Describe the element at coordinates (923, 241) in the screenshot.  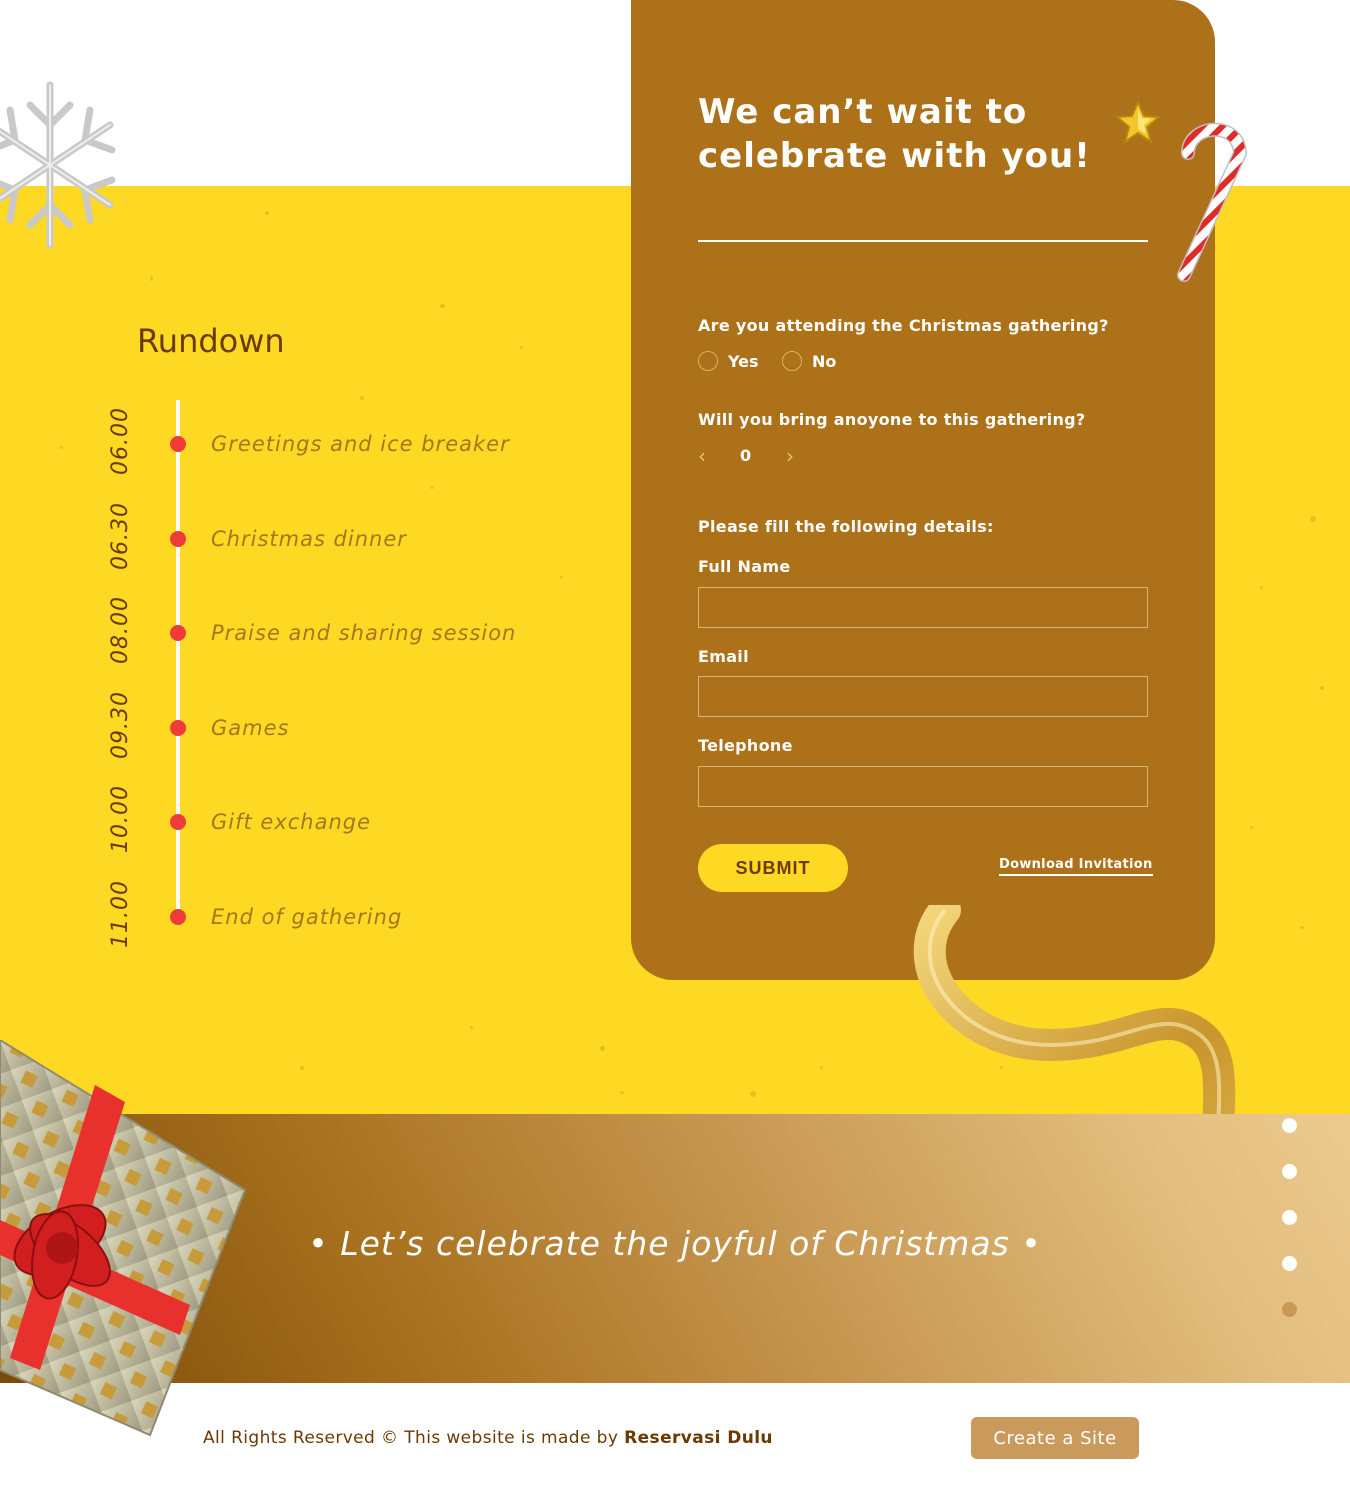
I see `title-divider` at that location.